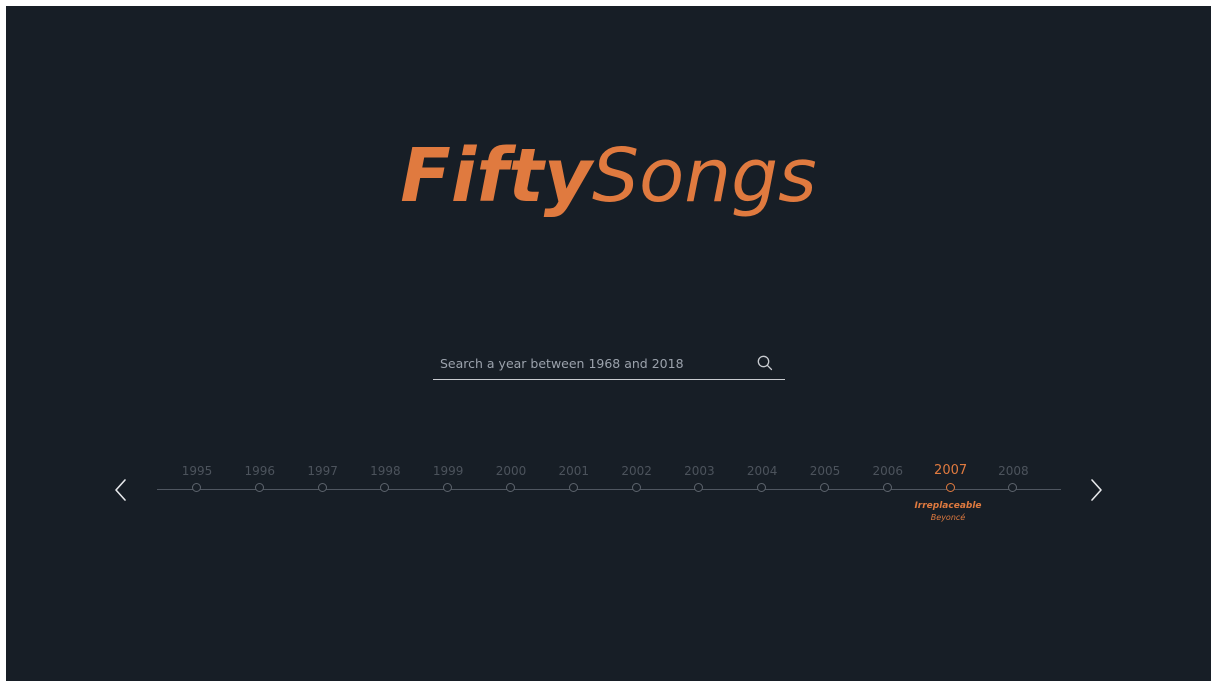 The width and height of the screenshot is (1211, 681). Describe the element at coordinates (699, 471) in the screenshot. I see `timeline-year-label: 2003` at that location.